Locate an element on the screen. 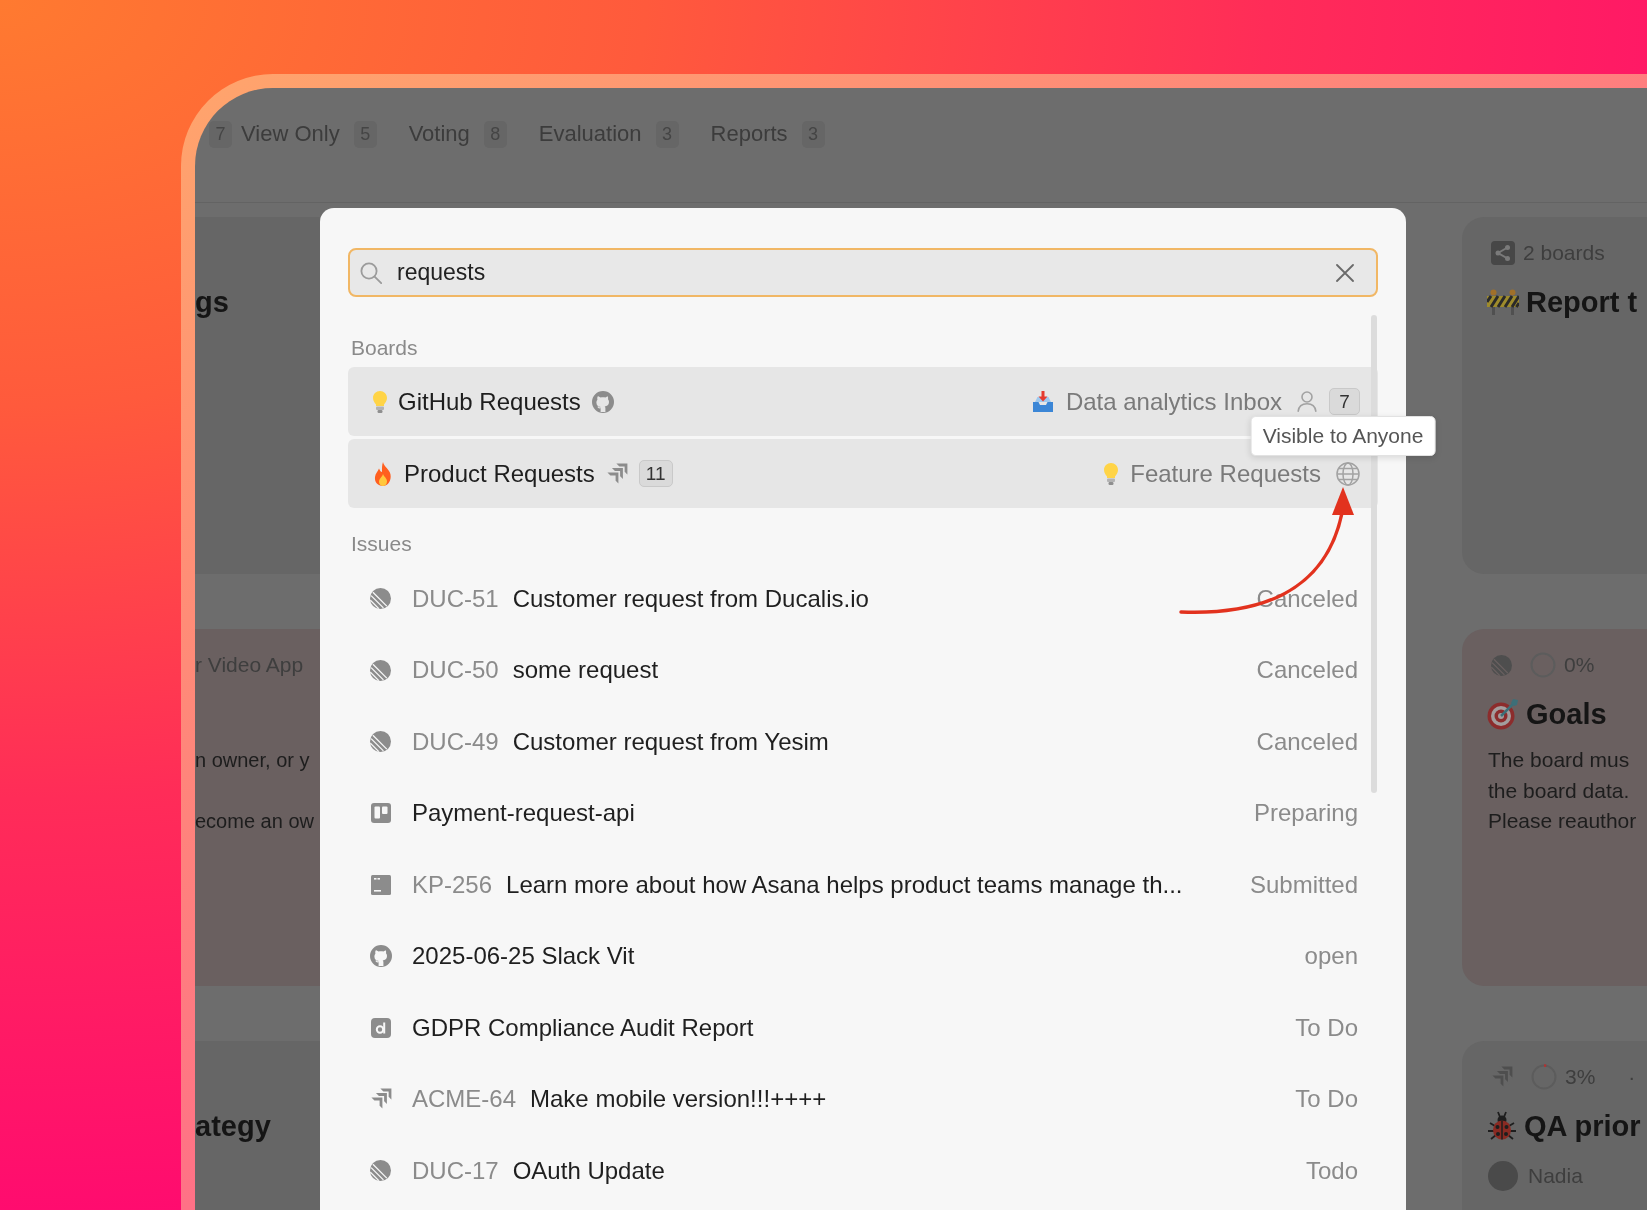 Image resolution: width=1647 pixels, height=1210 pixels. search-input: requests is located at coordinates (860, 272).